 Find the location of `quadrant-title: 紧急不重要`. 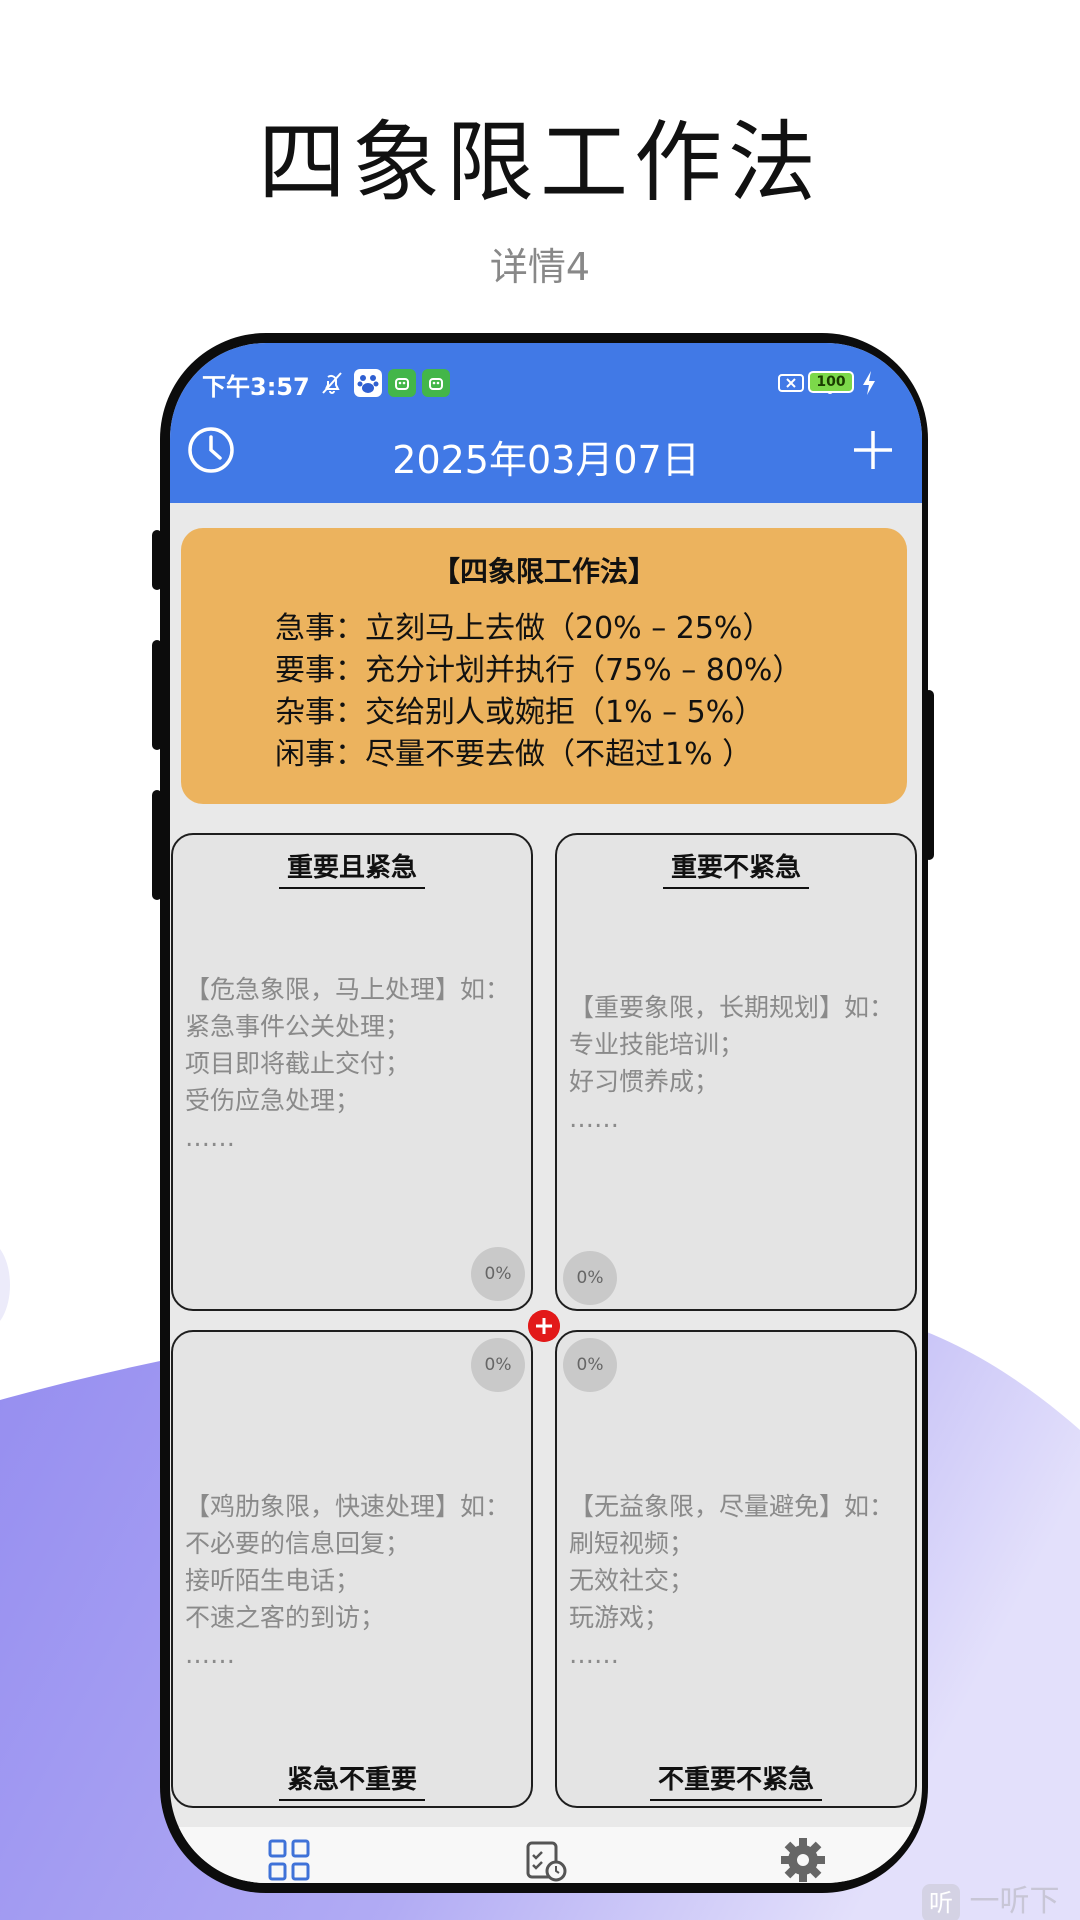

quadrant-title: 紧急不重要 is located at coordinates (351, 1783).